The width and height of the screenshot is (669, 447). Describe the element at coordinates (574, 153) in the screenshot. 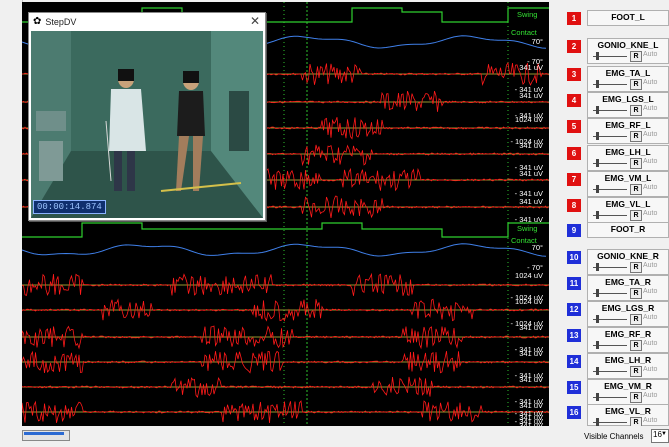

I see `channel-number-6: 6` at that location.